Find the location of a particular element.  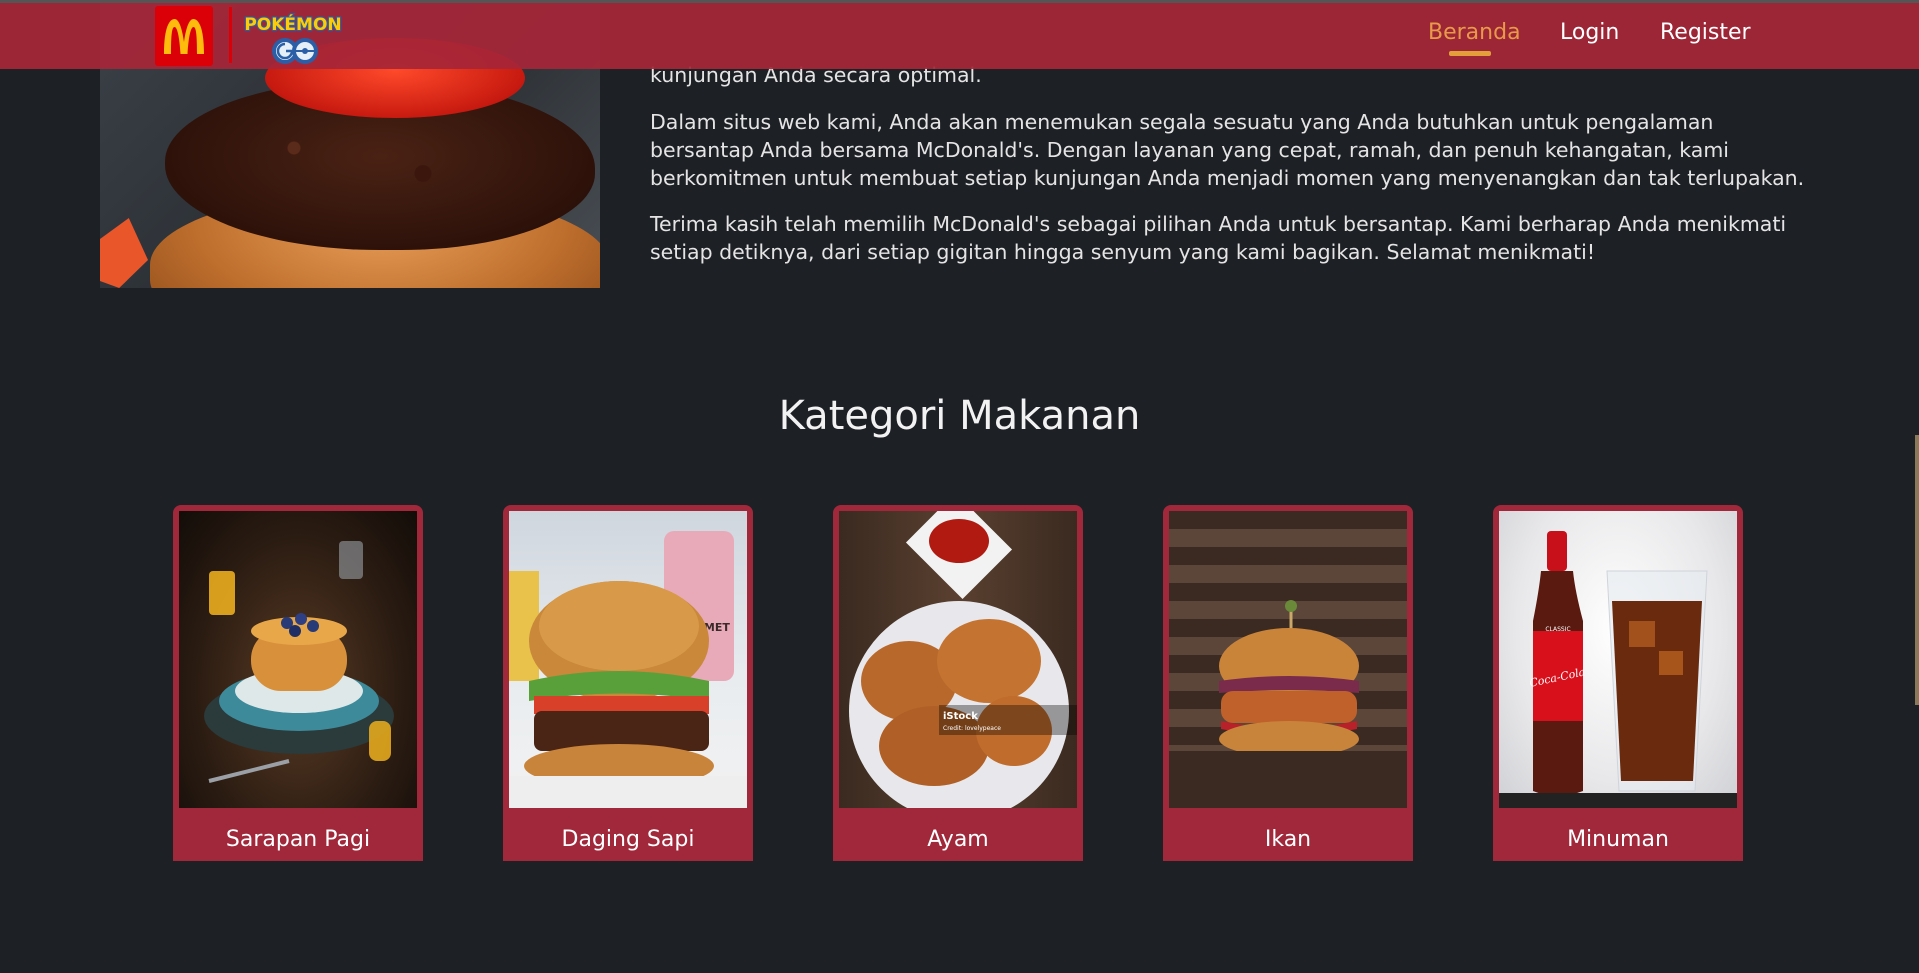

category-label: Ayam is located at coordinates (958, 839).